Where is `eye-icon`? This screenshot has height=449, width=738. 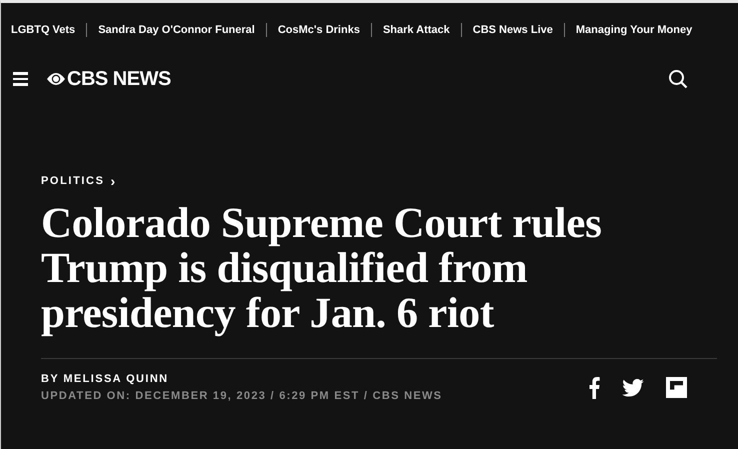 eye-icon is located at coordinates (56, 79).